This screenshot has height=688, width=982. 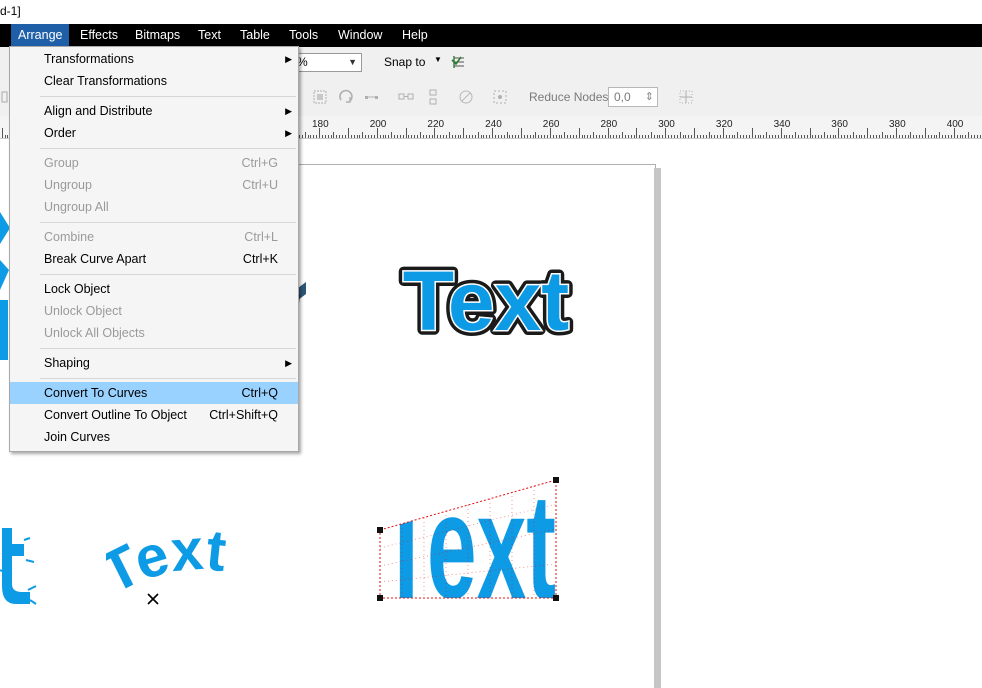 I want to click on menu-help: Help, so click(x=415, y=35).